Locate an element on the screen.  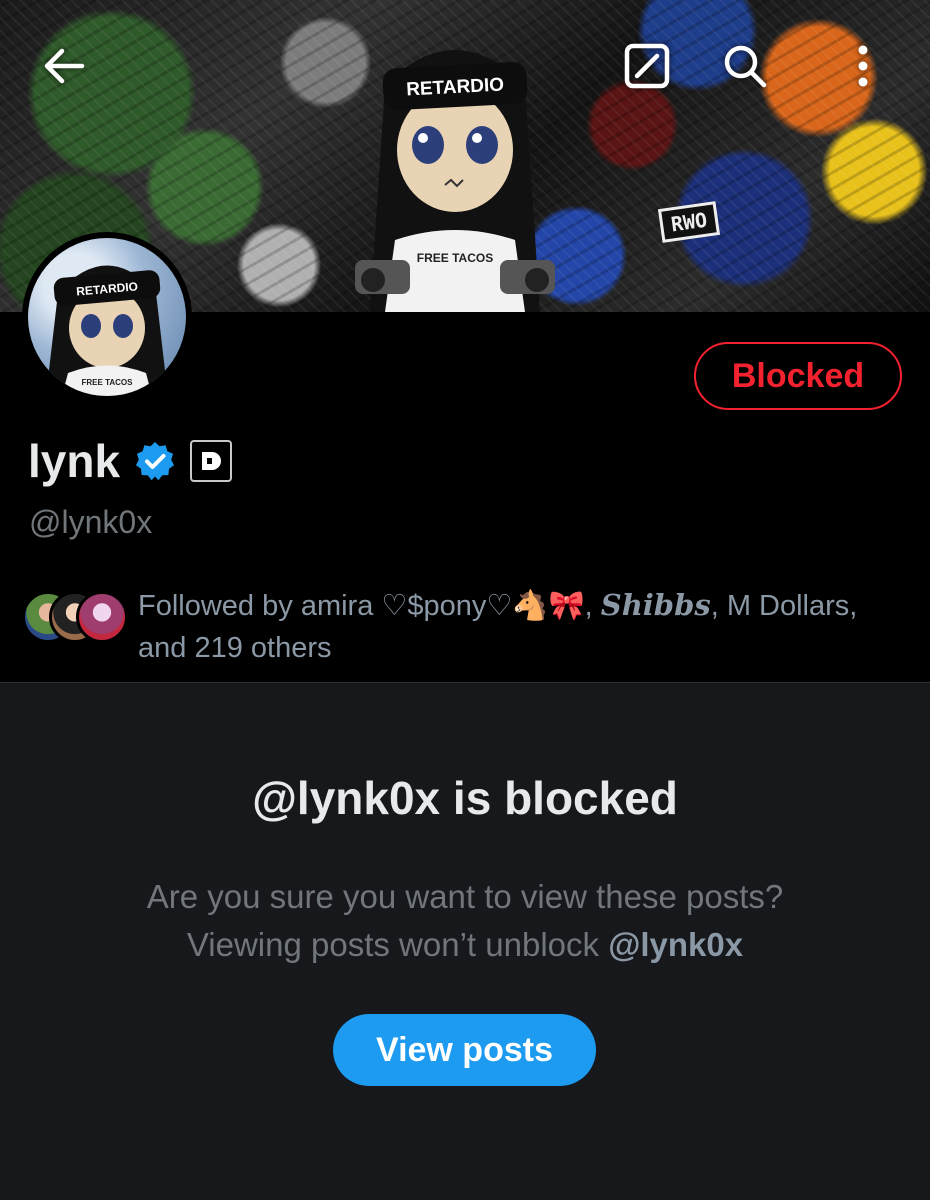
back-button is located at coordinates (64, 66).